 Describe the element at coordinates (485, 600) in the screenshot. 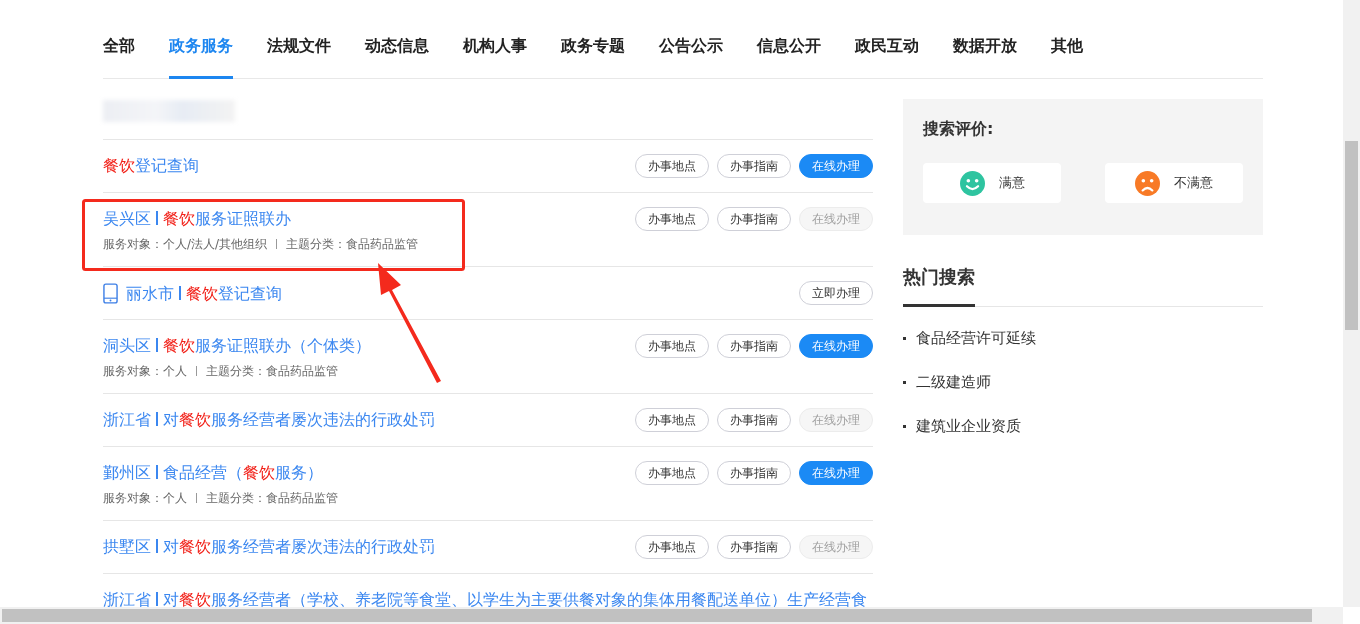

I see `result-link: 浙江省 对餐饮服务经营者（学校、养老院等食堂、以学生为主要供餐对象的集体用餐配送单位）生产经营食` at that location.